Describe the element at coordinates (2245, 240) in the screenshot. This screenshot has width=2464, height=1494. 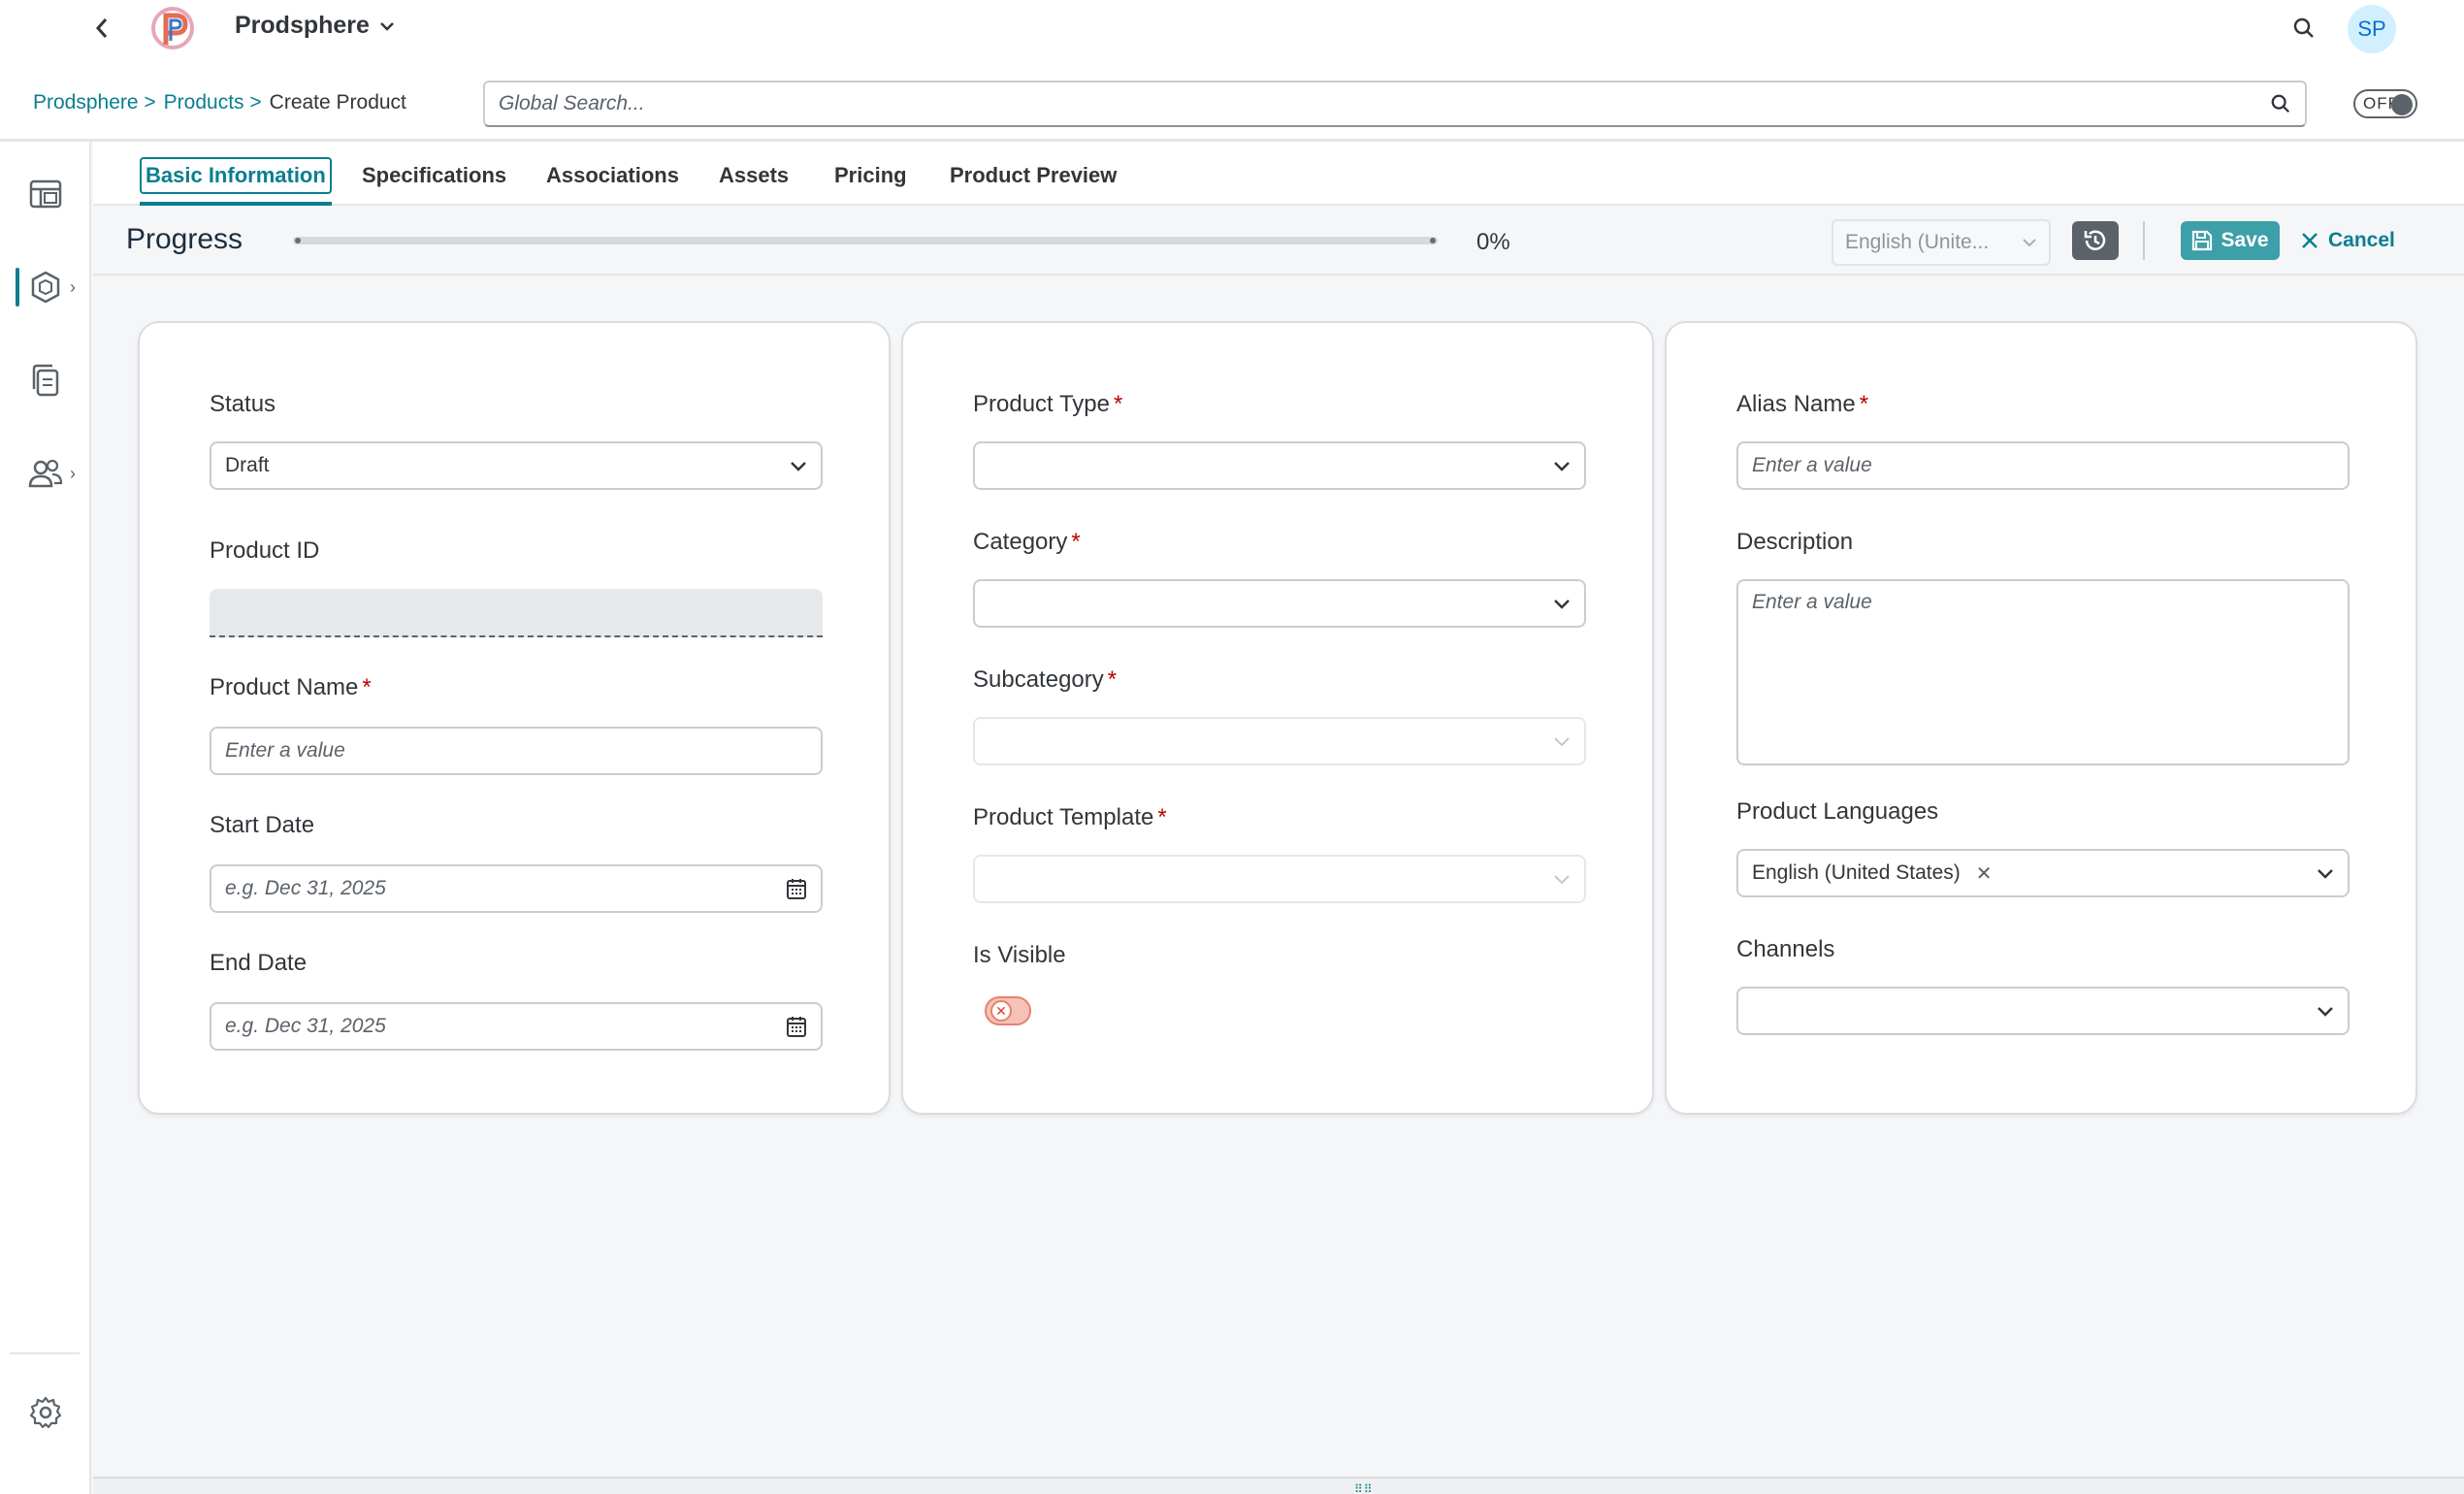
I see `save-label: Save` at that location.